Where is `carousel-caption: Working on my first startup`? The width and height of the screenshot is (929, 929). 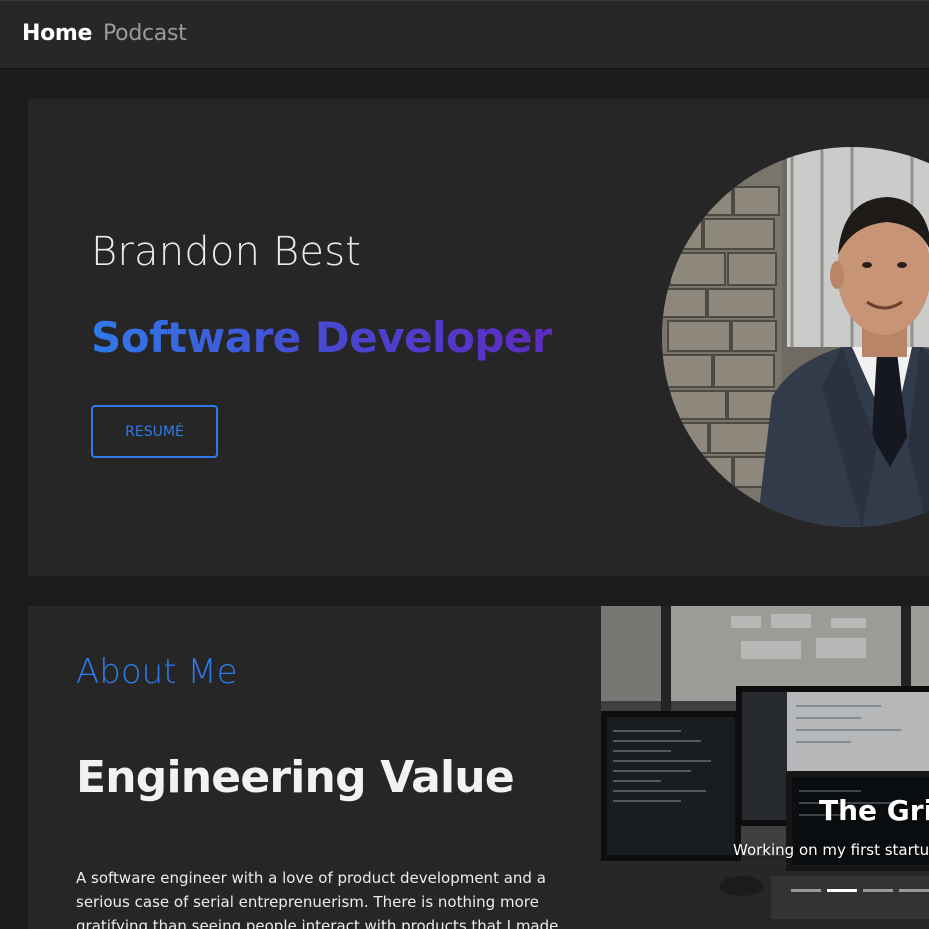 carousel-caption: Working on my first startup is located at coordinates (831, 850).